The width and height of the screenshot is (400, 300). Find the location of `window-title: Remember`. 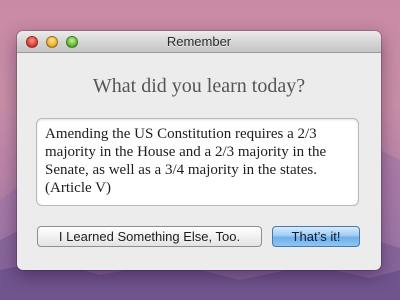

window-title: Remember is located at coordinates (199, 41).